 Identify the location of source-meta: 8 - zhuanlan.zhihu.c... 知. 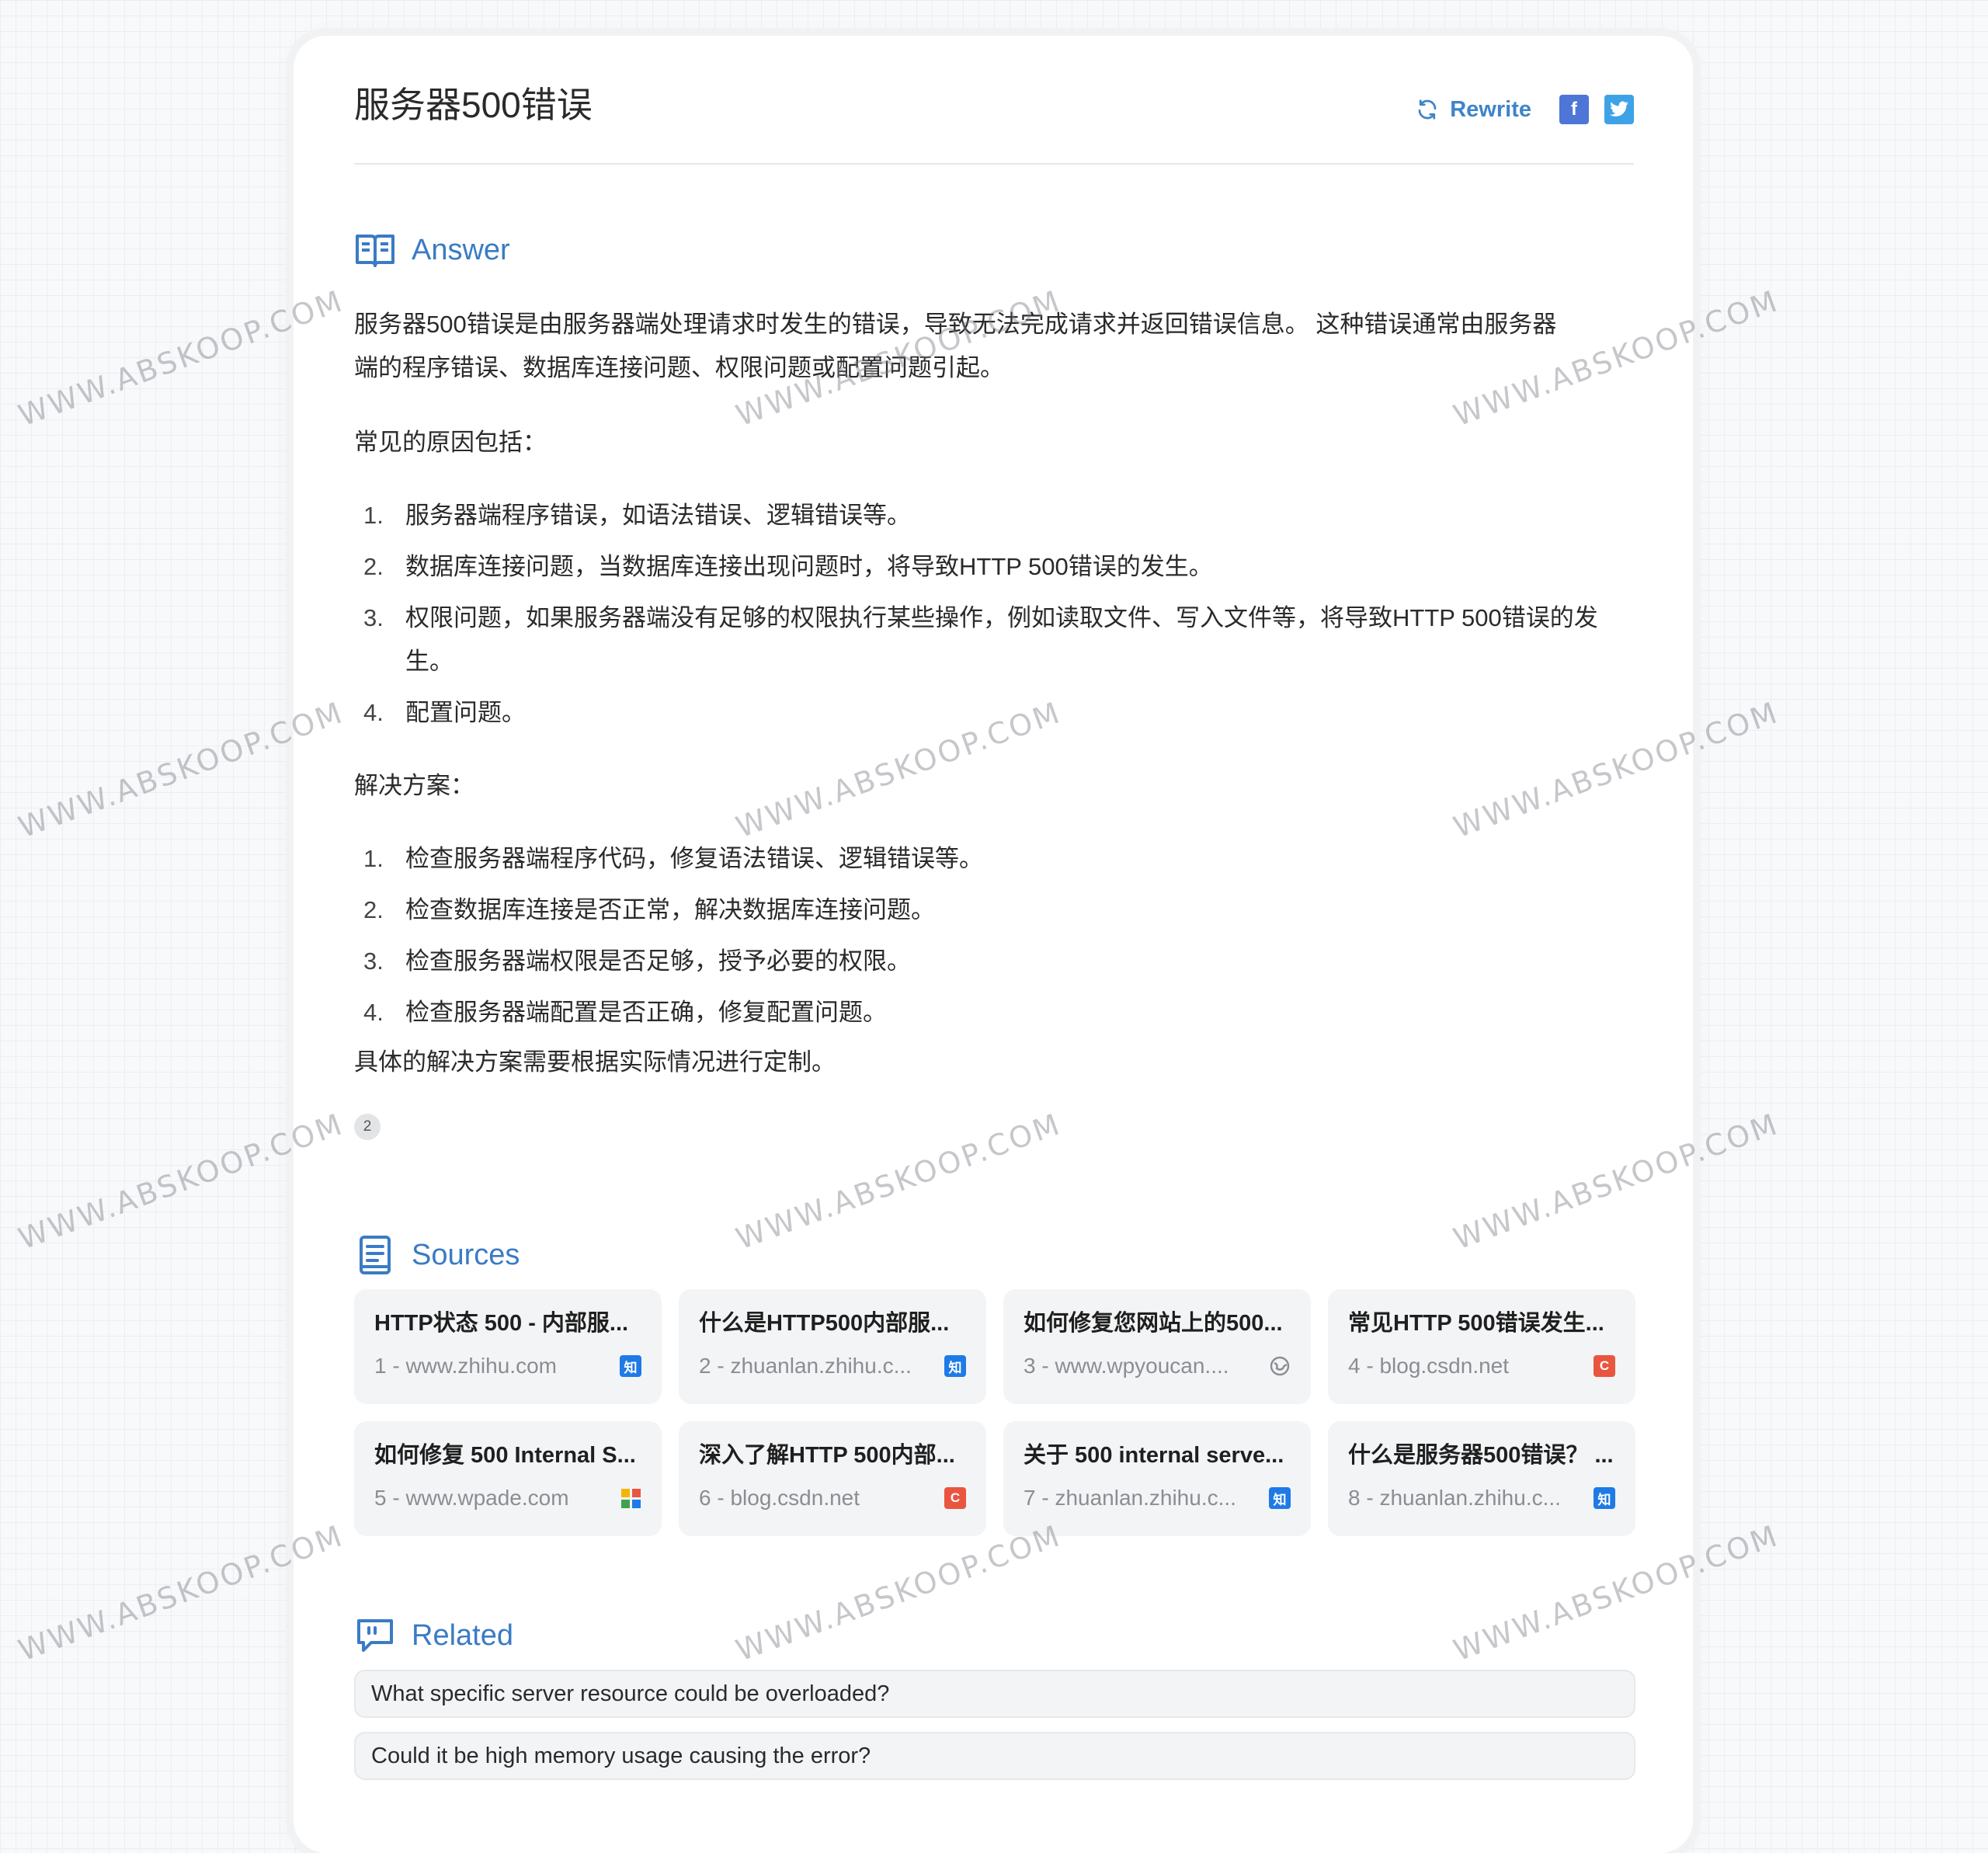
(1482, 1498).